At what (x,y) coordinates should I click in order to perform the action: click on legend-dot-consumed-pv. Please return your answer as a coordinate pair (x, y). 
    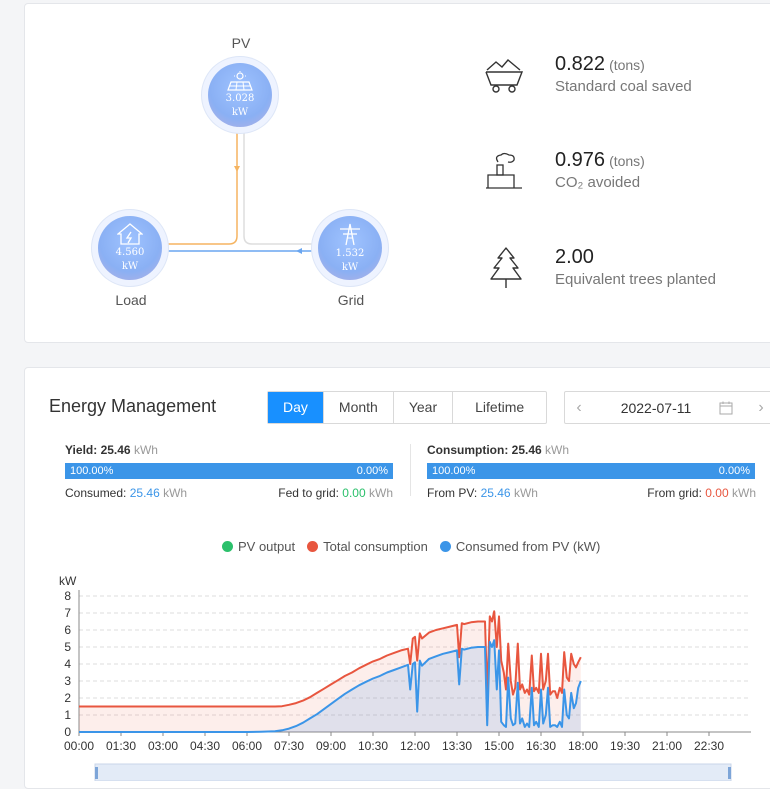
    Looking at the image, I should click on (445, 546).